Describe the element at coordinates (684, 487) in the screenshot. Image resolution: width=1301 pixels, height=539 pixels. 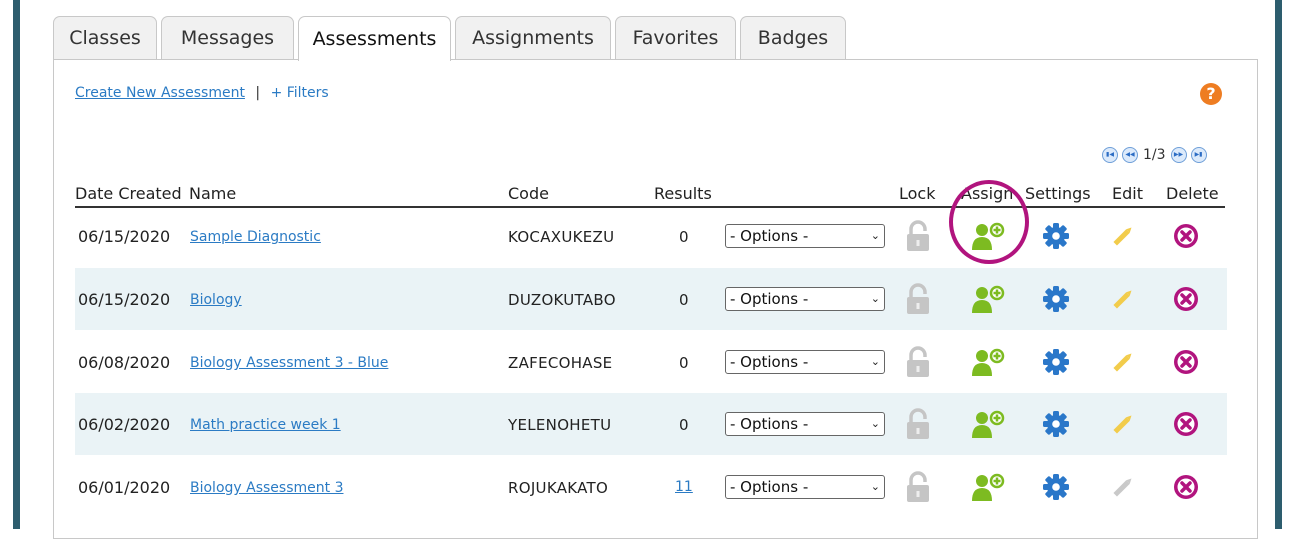
I see `row-results-link: 11` at that location.